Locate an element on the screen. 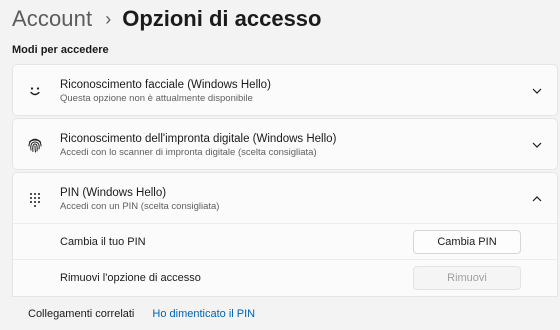 The width and height of the screenshot is (560, 330). face-smile-icon is located at coordinates (35, 91).